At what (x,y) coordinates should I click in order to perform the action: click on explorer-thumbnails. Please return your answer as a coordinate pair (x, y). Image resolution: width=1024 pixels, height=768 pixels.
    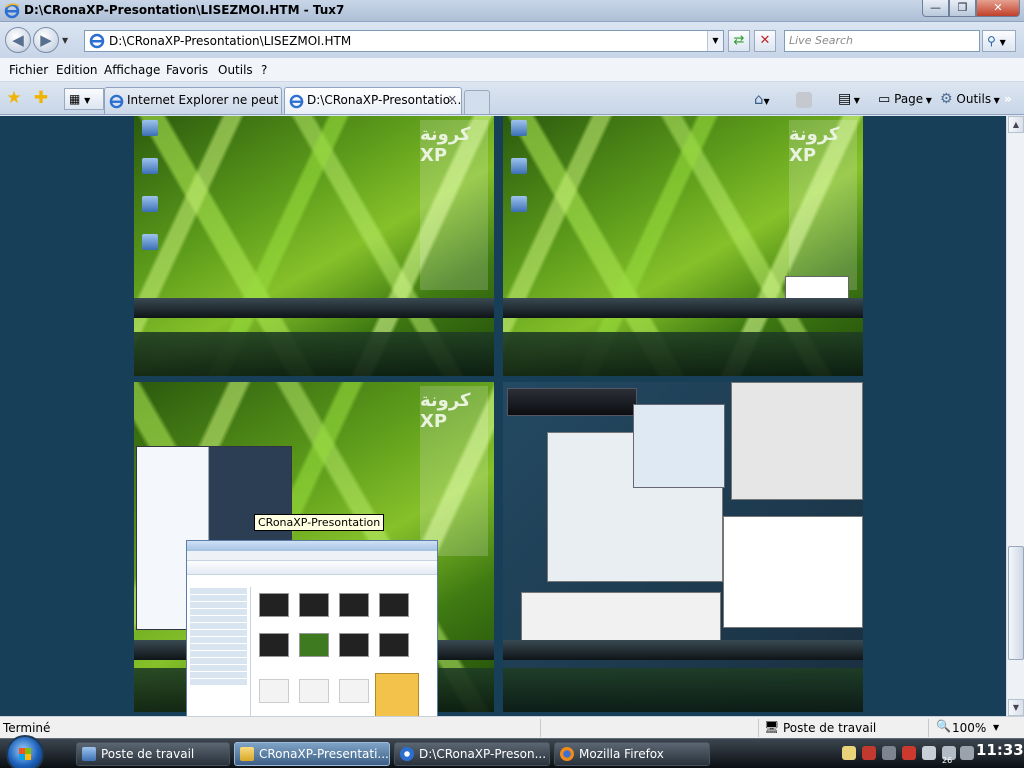
    Looking at the image, I should click on (345, 654).